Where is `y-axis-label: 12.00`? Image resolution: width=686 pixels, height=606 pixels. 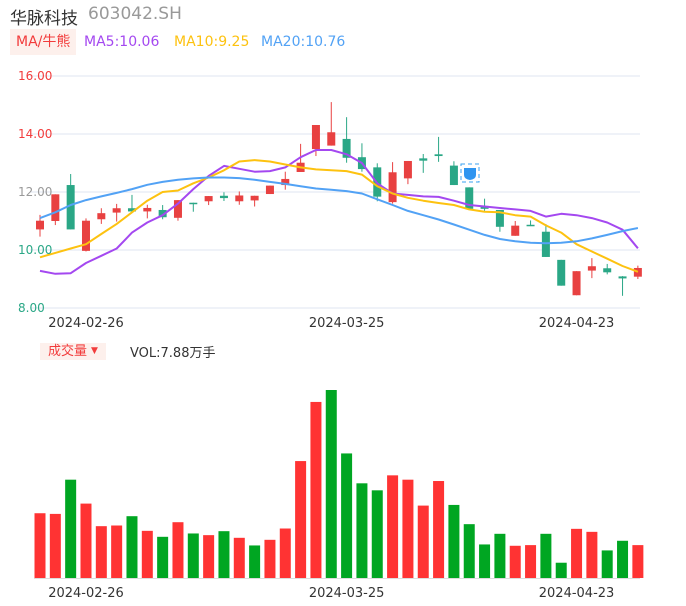 y-axis-label: 12.00 is located at coordinates (35, 192).